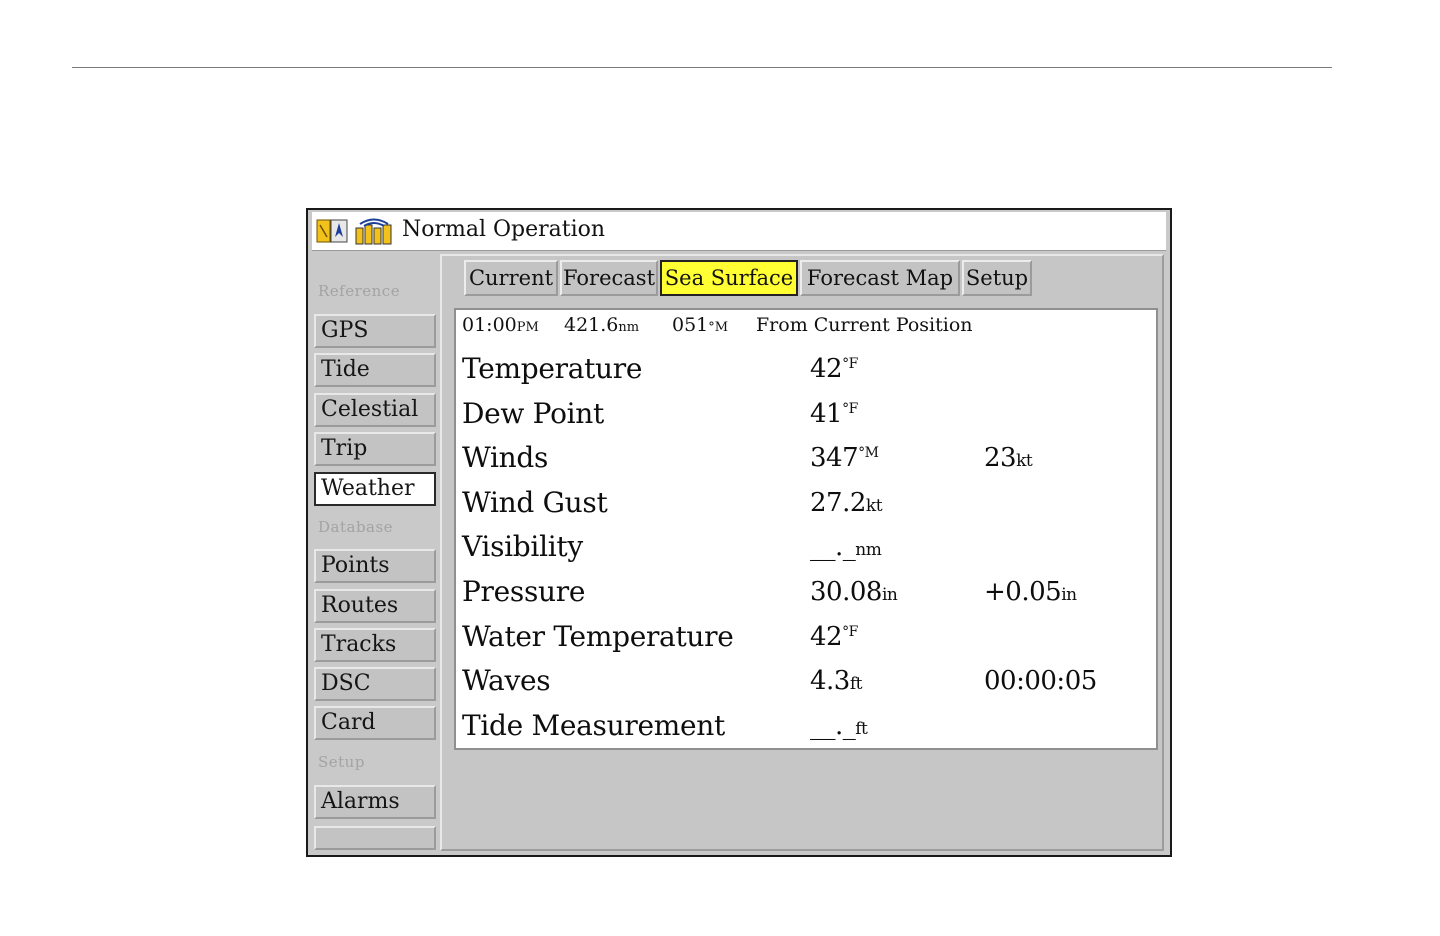 The image size is (1440, 936). I want to click on reading-label: Visibility, so click(522, 547).